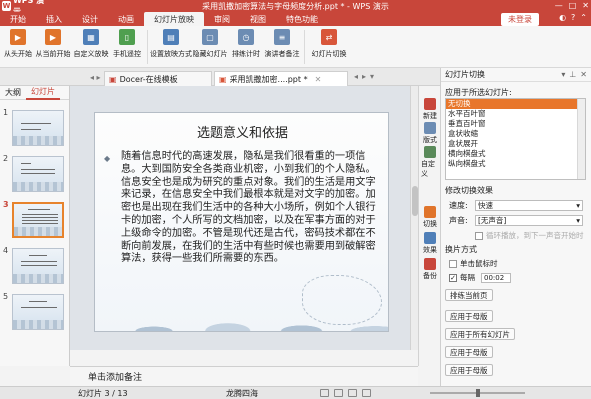  What do you see at coordinates (430, 162) in the screenshot?
I see `side-custom-button: 自定义` at bounding box center [430, 162].